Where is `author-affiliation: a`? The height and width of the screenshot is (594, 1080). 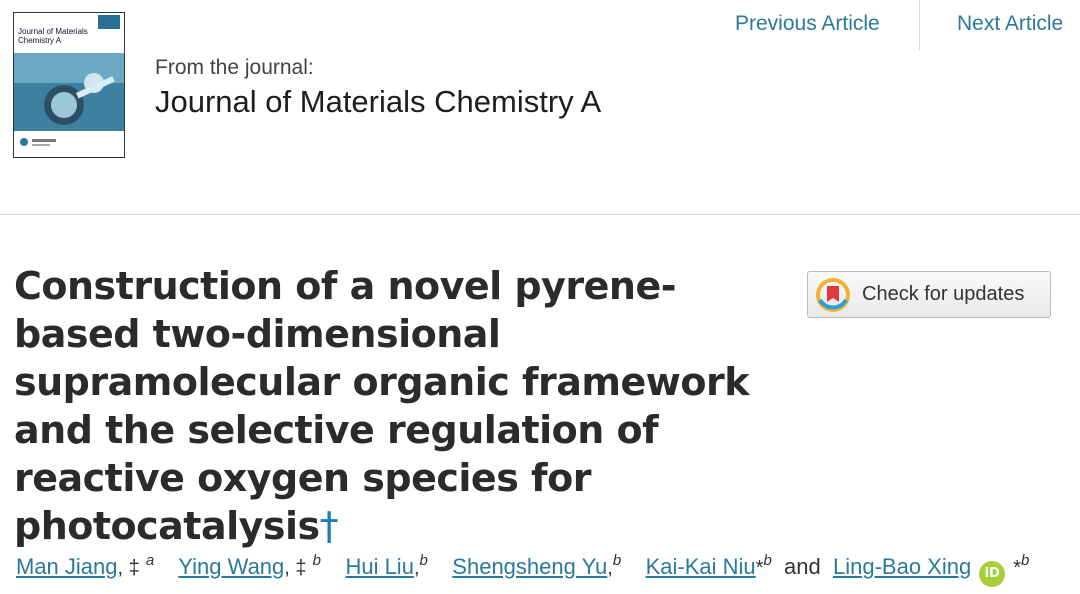
author-affiliation: a is located at coordinates (150, 560).